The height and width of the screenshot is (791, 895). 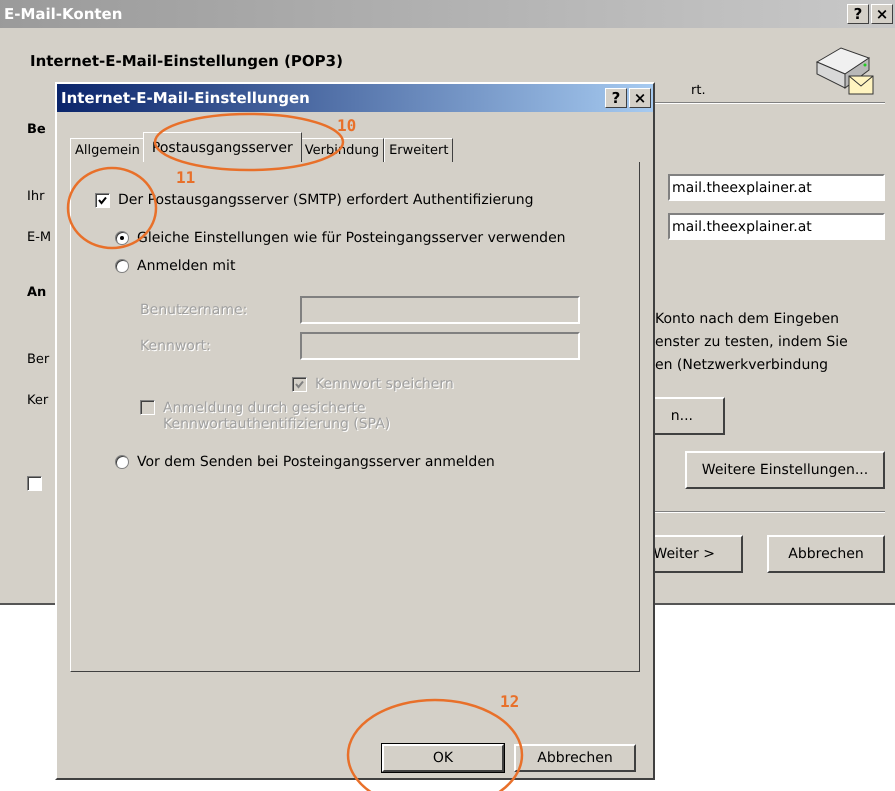 I want to click on field-label: Ihr, so click(x=36, y=196).